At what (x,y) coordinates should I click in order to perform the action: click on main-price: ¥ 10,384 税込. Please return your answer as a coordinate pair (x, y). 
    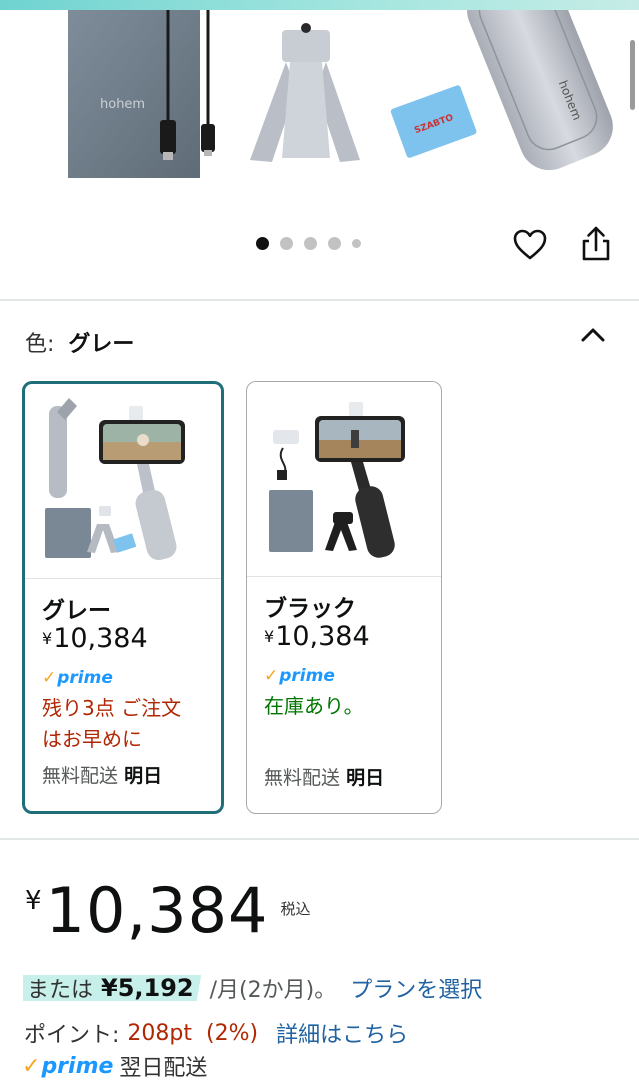
    Looking at the image, I should click on (168, 911).